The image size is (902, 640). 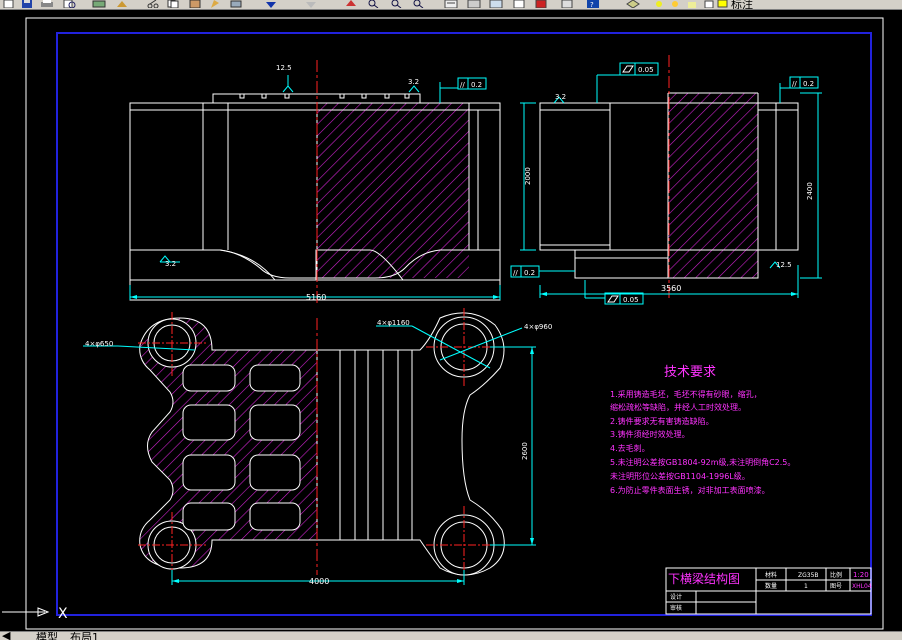 What do you see at coordinates (680, 476) in the screenshot?
I see `tech-line-7: 未注明形位公差按GB1104-1996L级。` at bounding box center [680, 476].